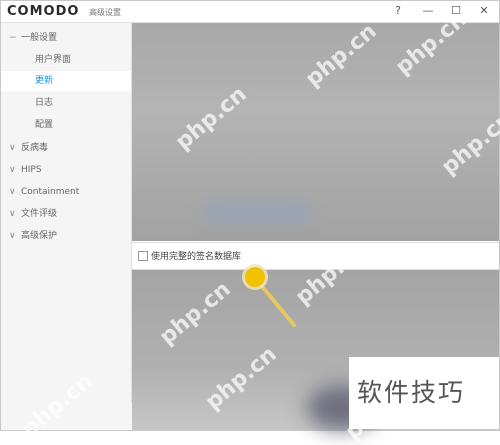 The height and width of the screenshot is (445, 500). Describe the element at coordinates (66, 103) in the screenshot. I see `sidebar-item-logs: 日志` at that location.